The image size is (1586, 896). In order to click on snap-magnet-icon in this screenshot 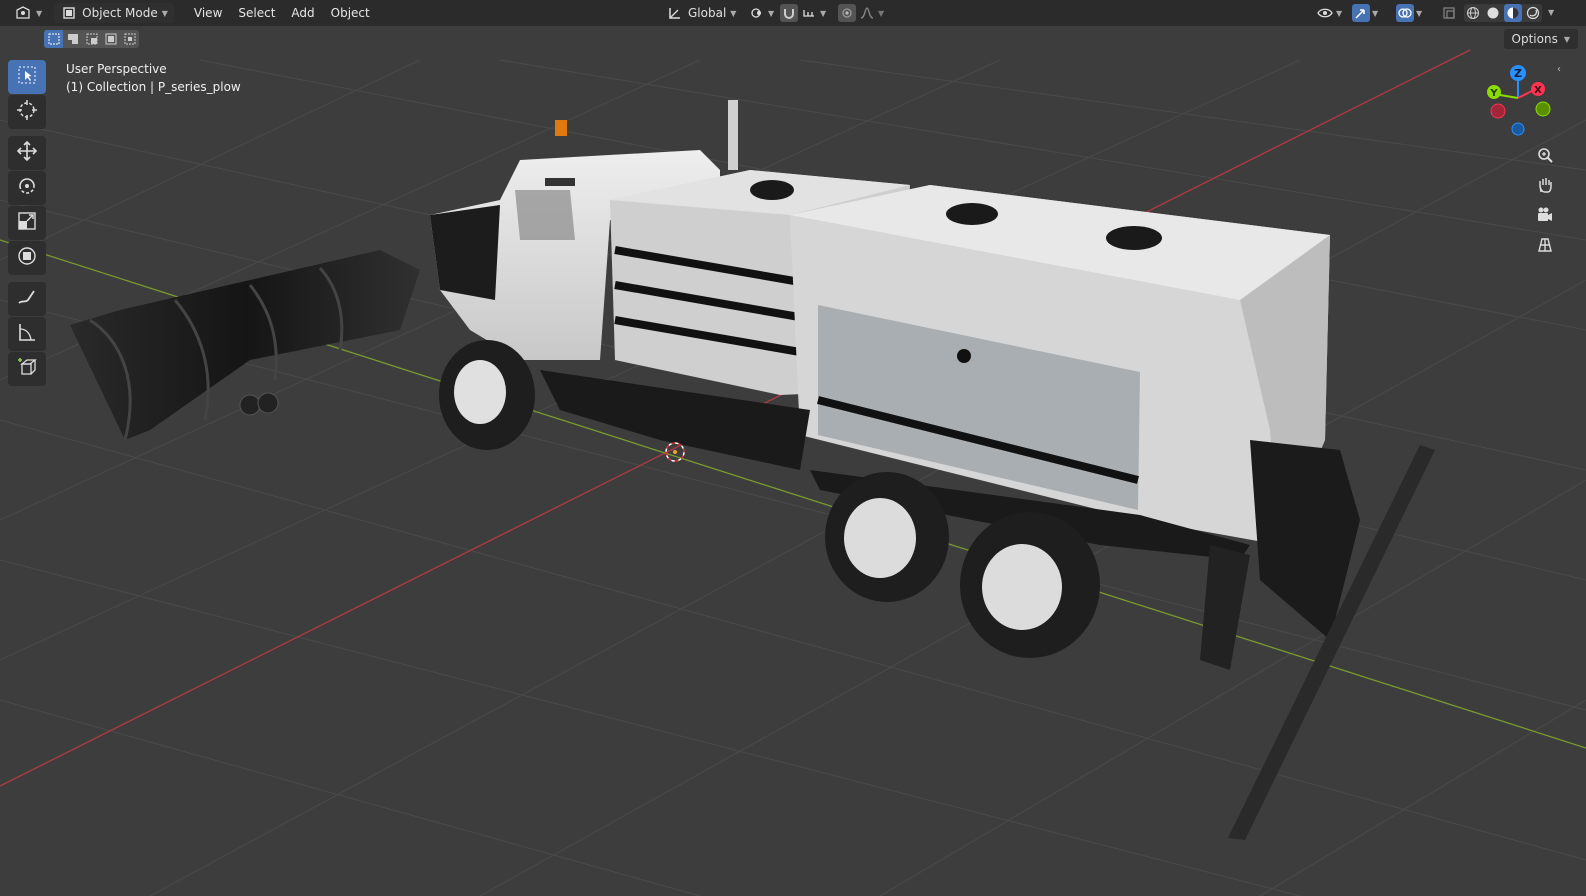, I will do `click(789, 13)`.